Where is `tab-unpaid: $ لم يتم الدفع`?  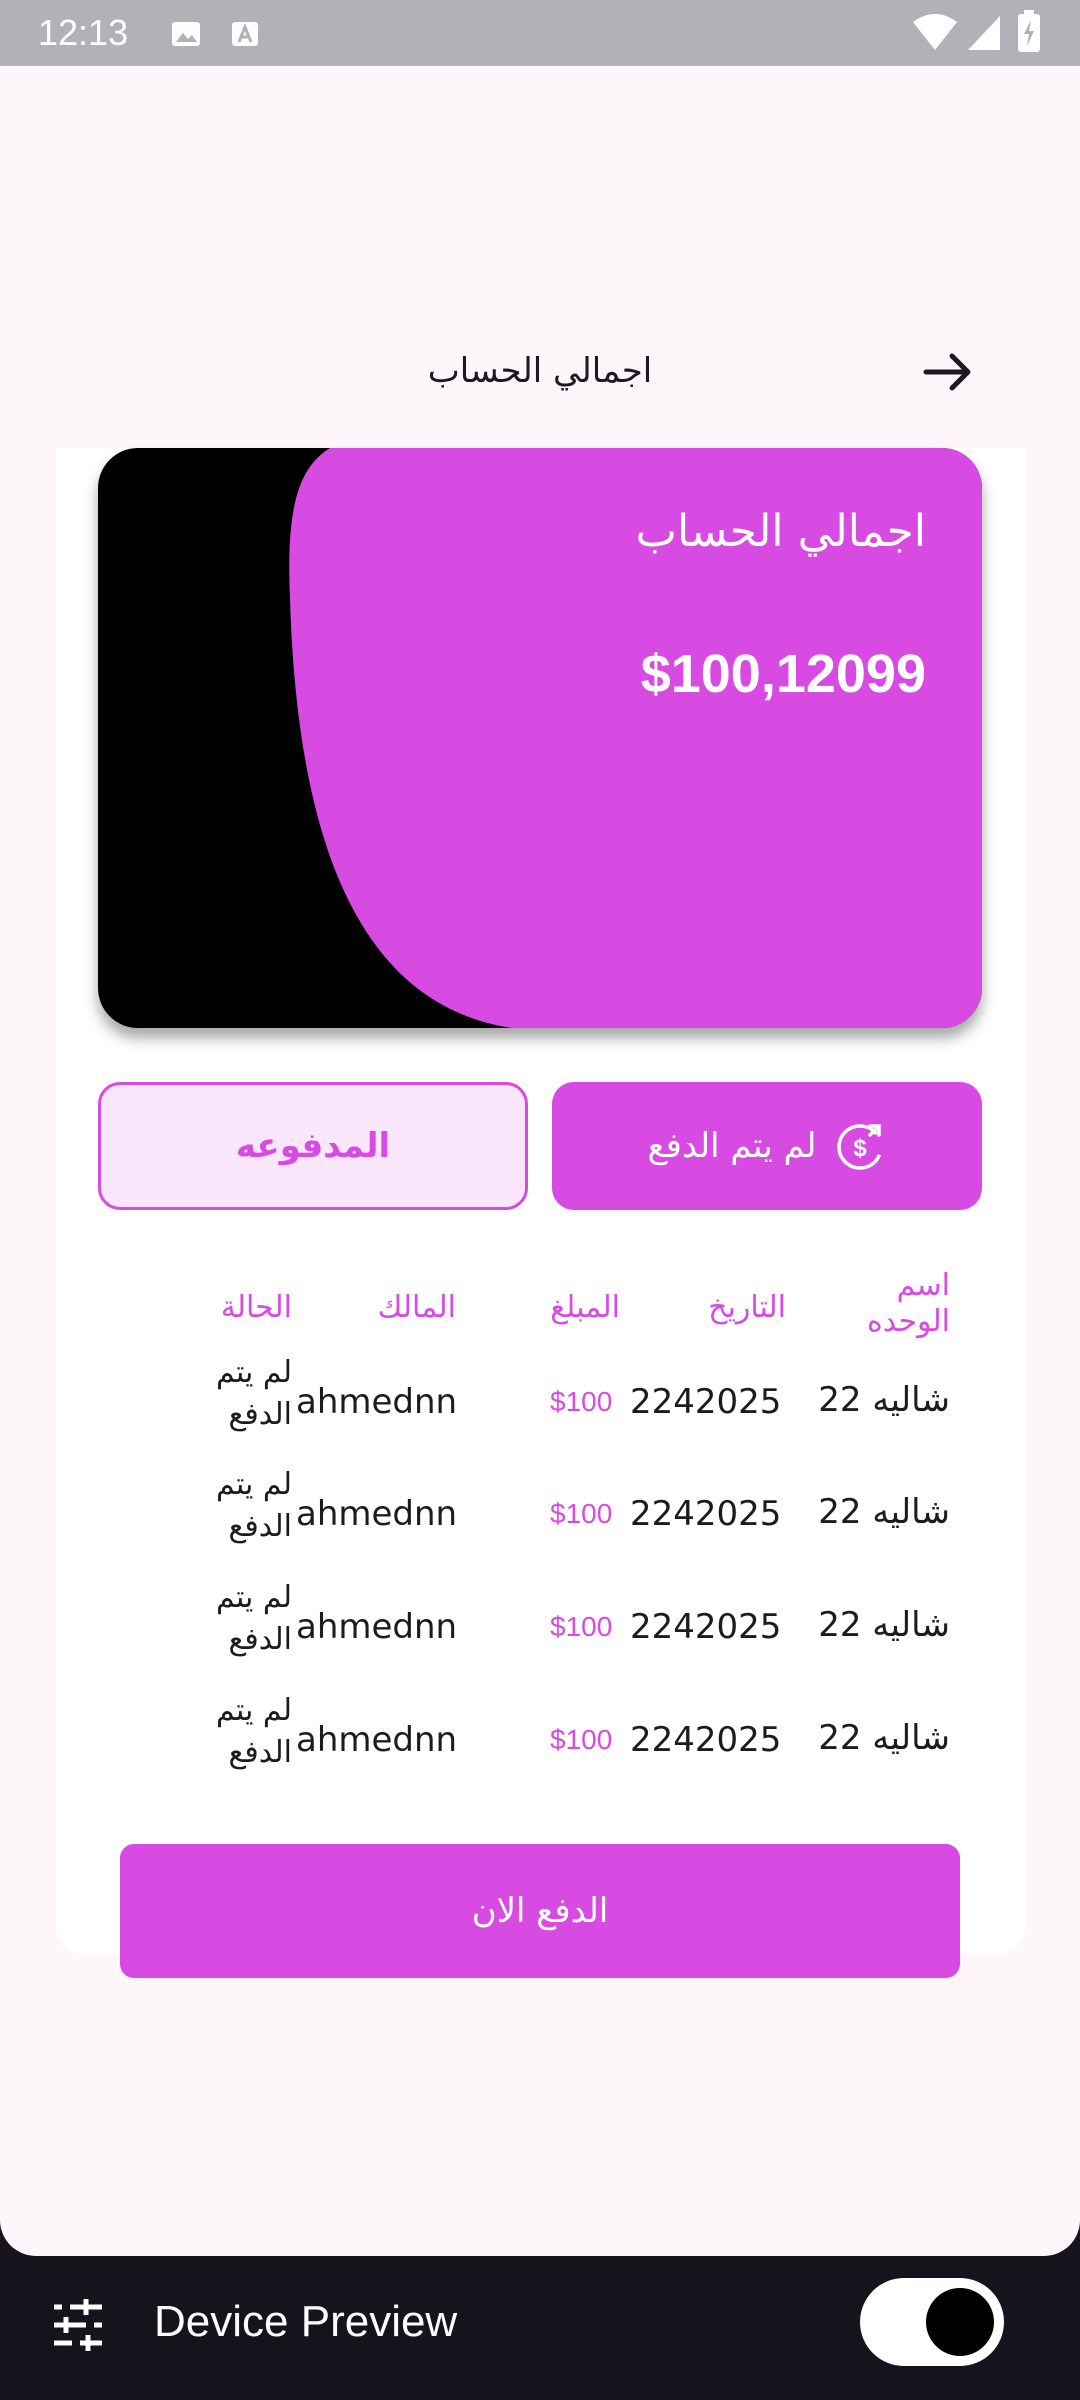
tab-unpaid: $ لم يتم الدفع is located at coordinates (767, 1146).